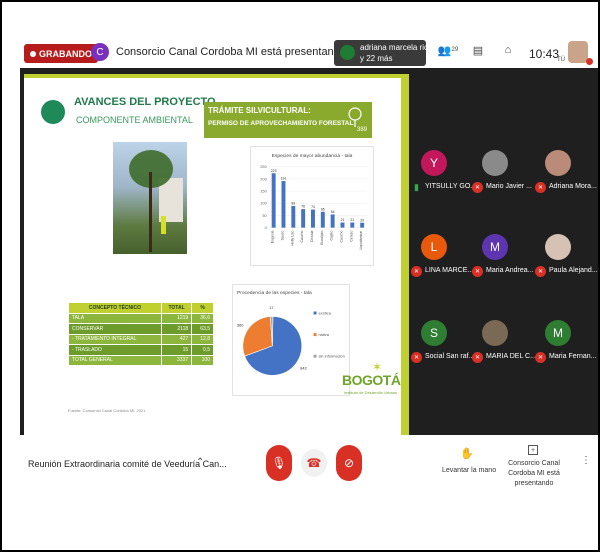  Describe the element at coordinates (176, 339) in the screenshot. I see `table-cell: 427` at that location.